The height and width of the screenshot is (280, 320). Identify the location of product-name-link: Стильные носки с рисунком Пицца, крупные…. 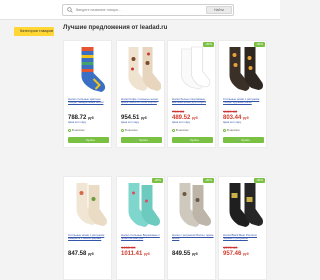
(244, 101).